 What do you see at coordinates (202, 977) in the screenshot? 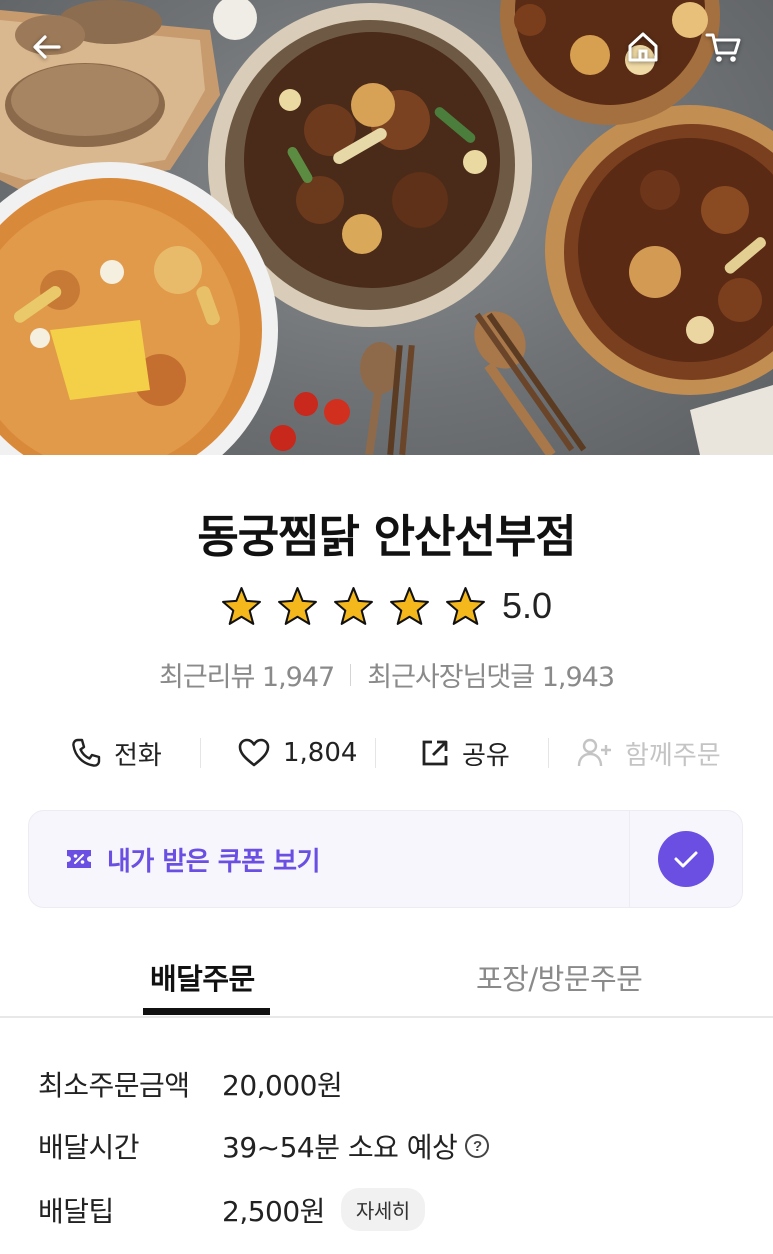
I see `tab-delivery-order: 배달주문` at bounding box center [202, 977].